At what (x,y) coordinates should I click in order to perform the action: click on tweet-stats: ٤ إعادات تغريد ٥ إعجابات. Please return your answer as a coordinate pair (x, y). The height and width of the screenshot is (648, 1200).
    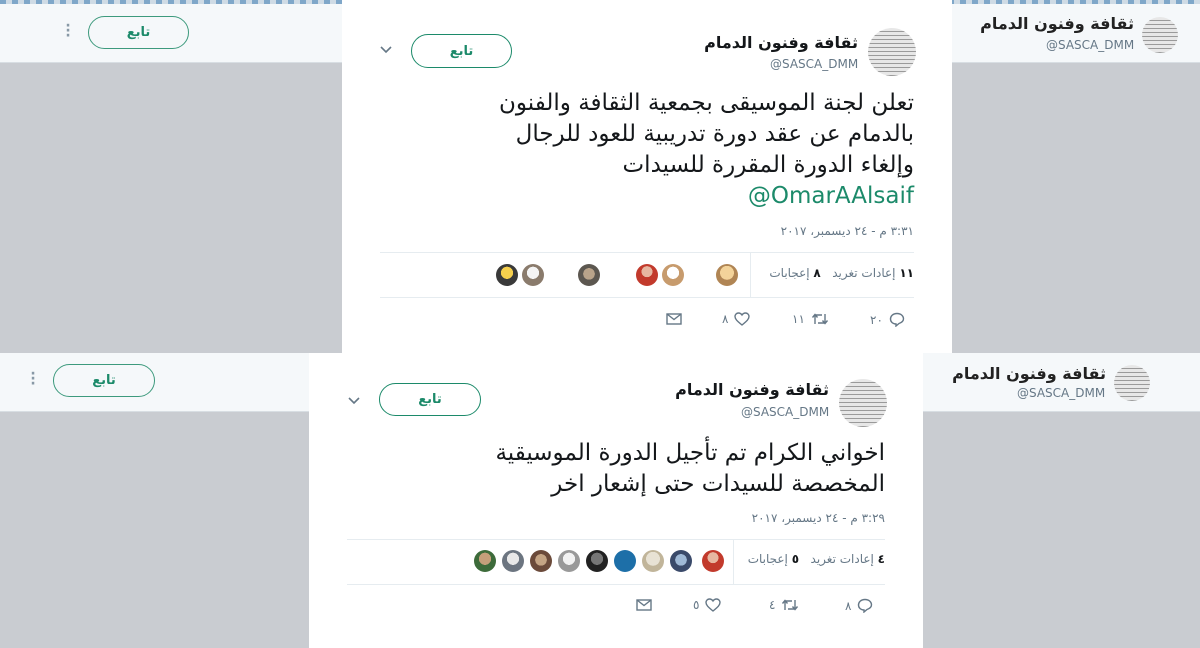
    Looking at the image, I should click on (816, 559).